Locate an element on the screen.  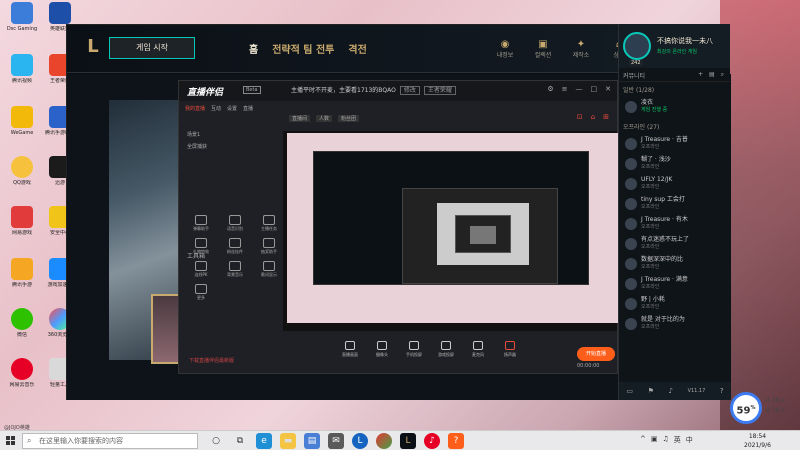
profile-button: ◉ 내정보 is located at coordinates (505, 49).